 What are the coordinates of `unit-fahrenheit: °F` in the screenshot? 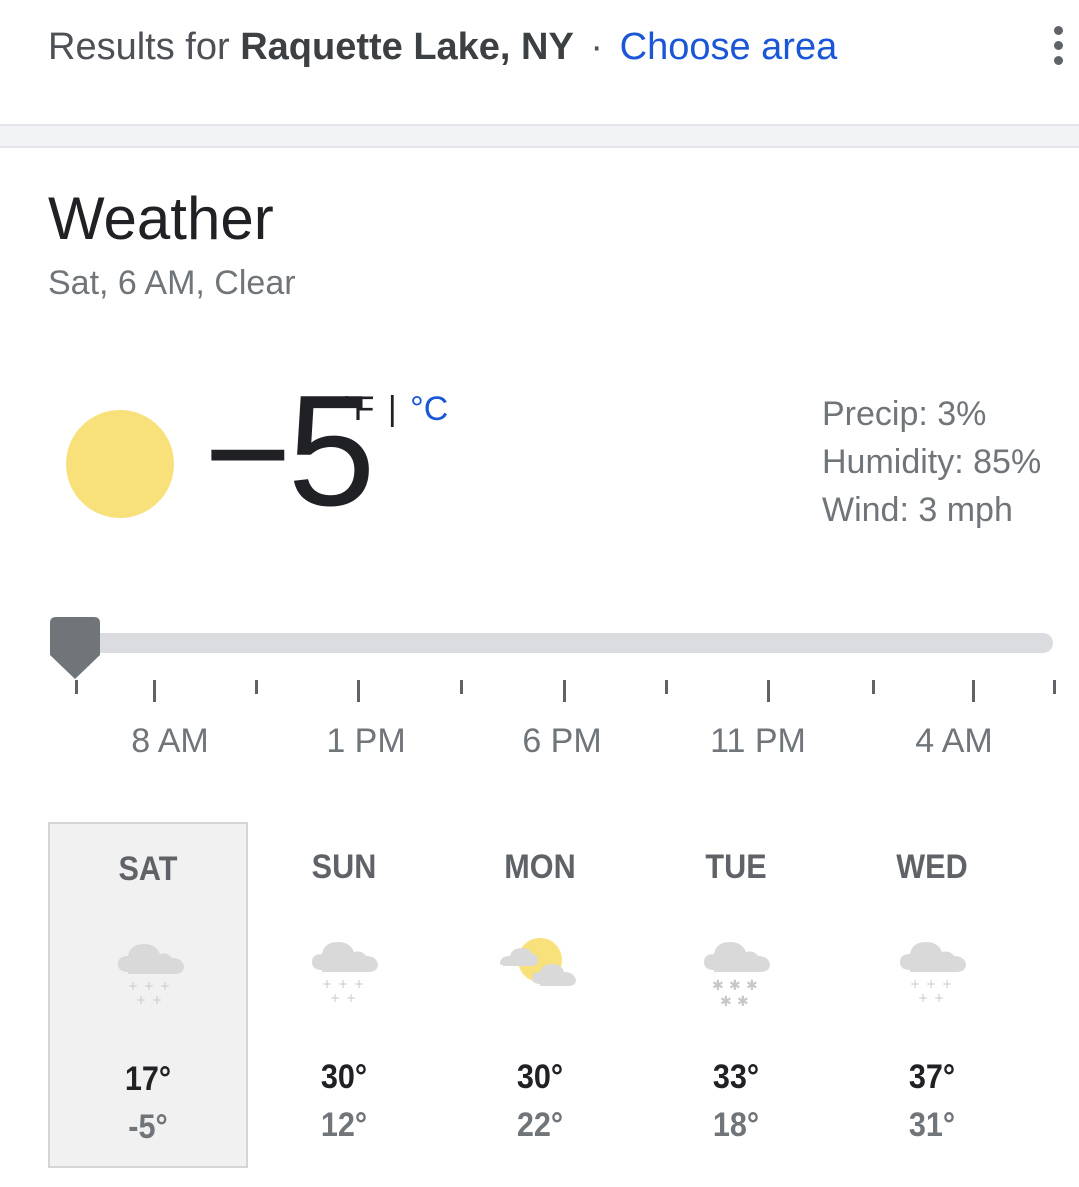 It's located at (357, 409).